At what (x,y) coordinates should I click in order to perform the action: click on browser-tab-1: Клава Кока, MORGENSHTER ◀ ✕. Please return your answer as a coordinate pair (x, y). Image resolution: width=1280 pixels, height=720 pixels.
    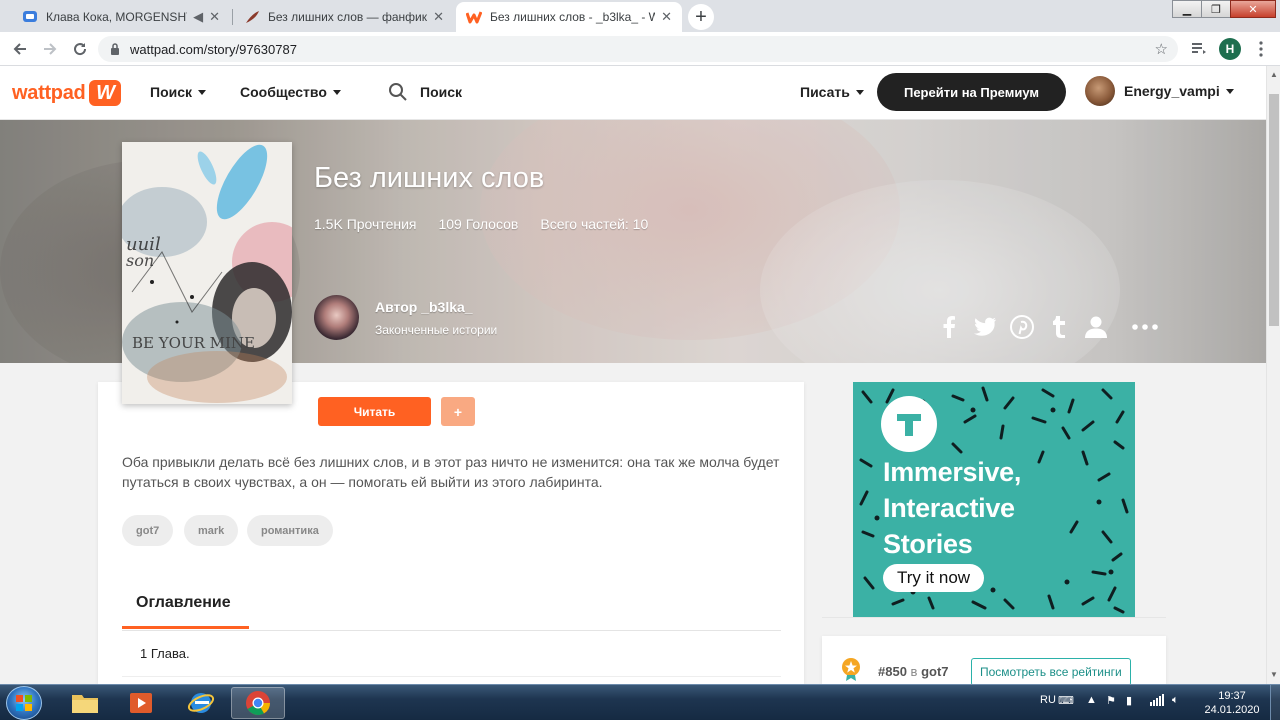
    Looking at the image, I should click on (121, 17).